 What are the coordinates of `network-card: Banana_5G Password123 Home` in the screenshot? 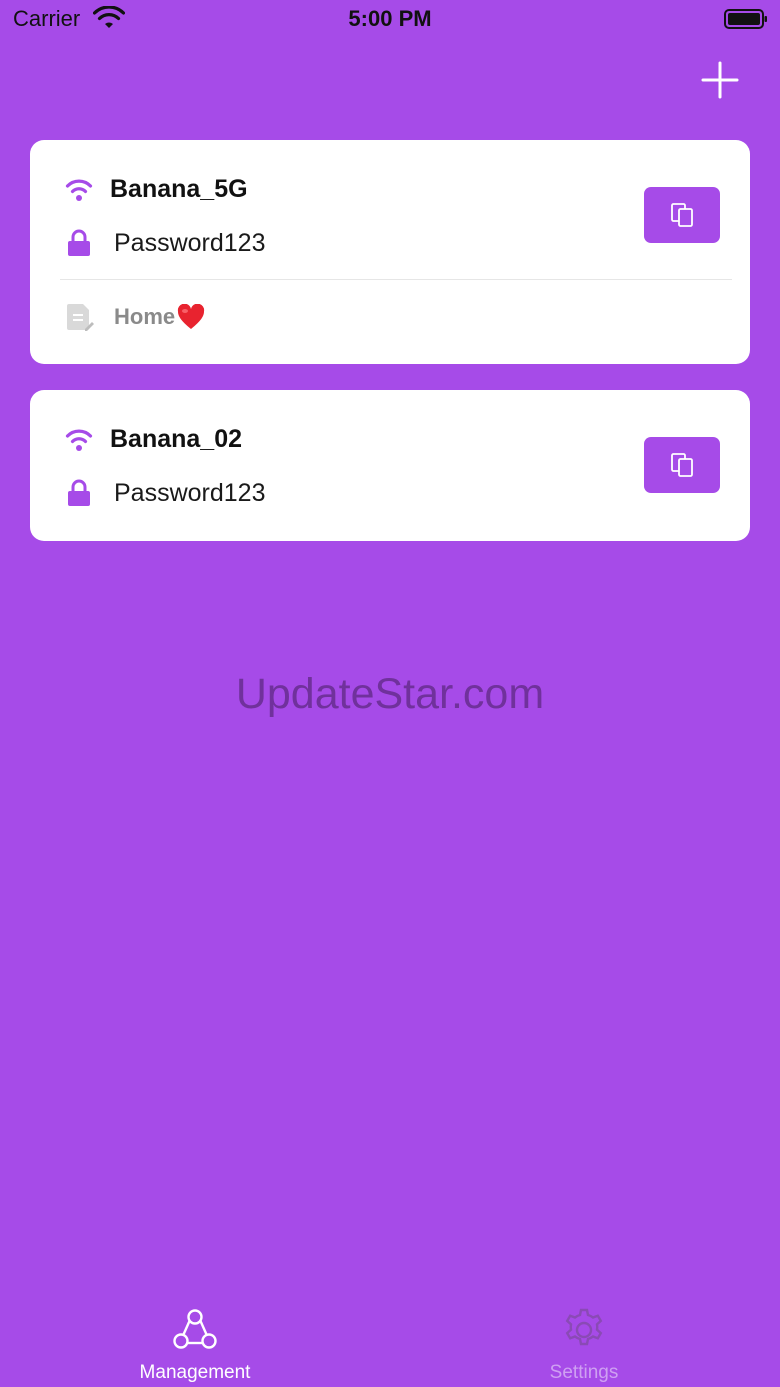 It's located at (390, 252).